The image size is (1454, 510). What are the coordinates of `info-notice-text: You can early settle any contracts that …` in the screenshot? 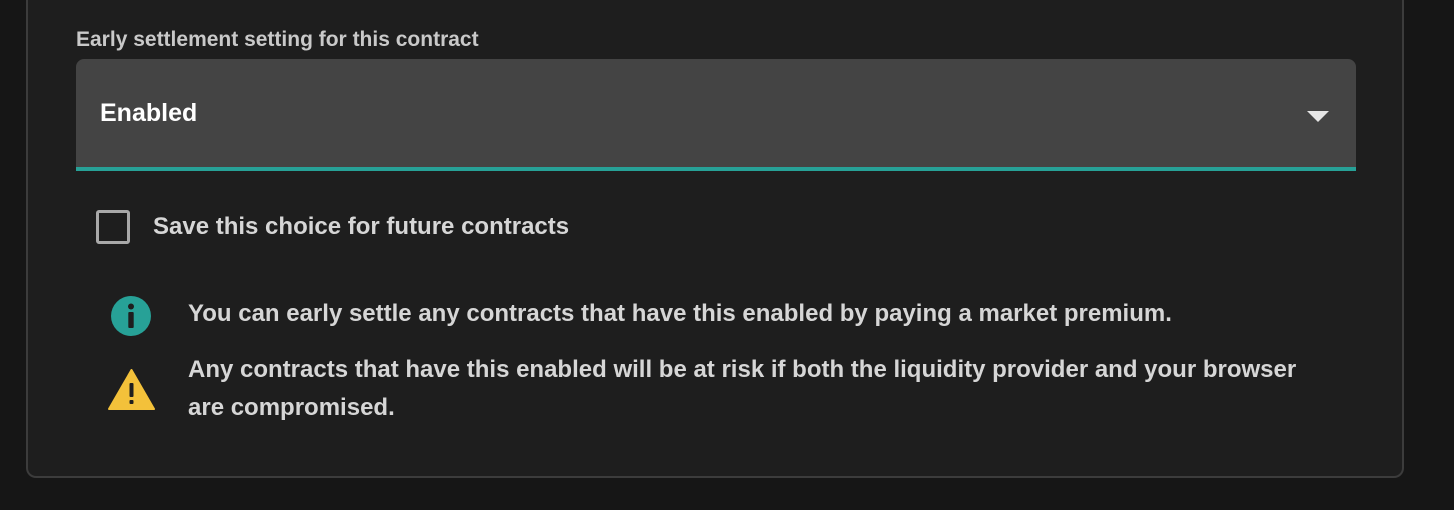 It's located at (680, 313).